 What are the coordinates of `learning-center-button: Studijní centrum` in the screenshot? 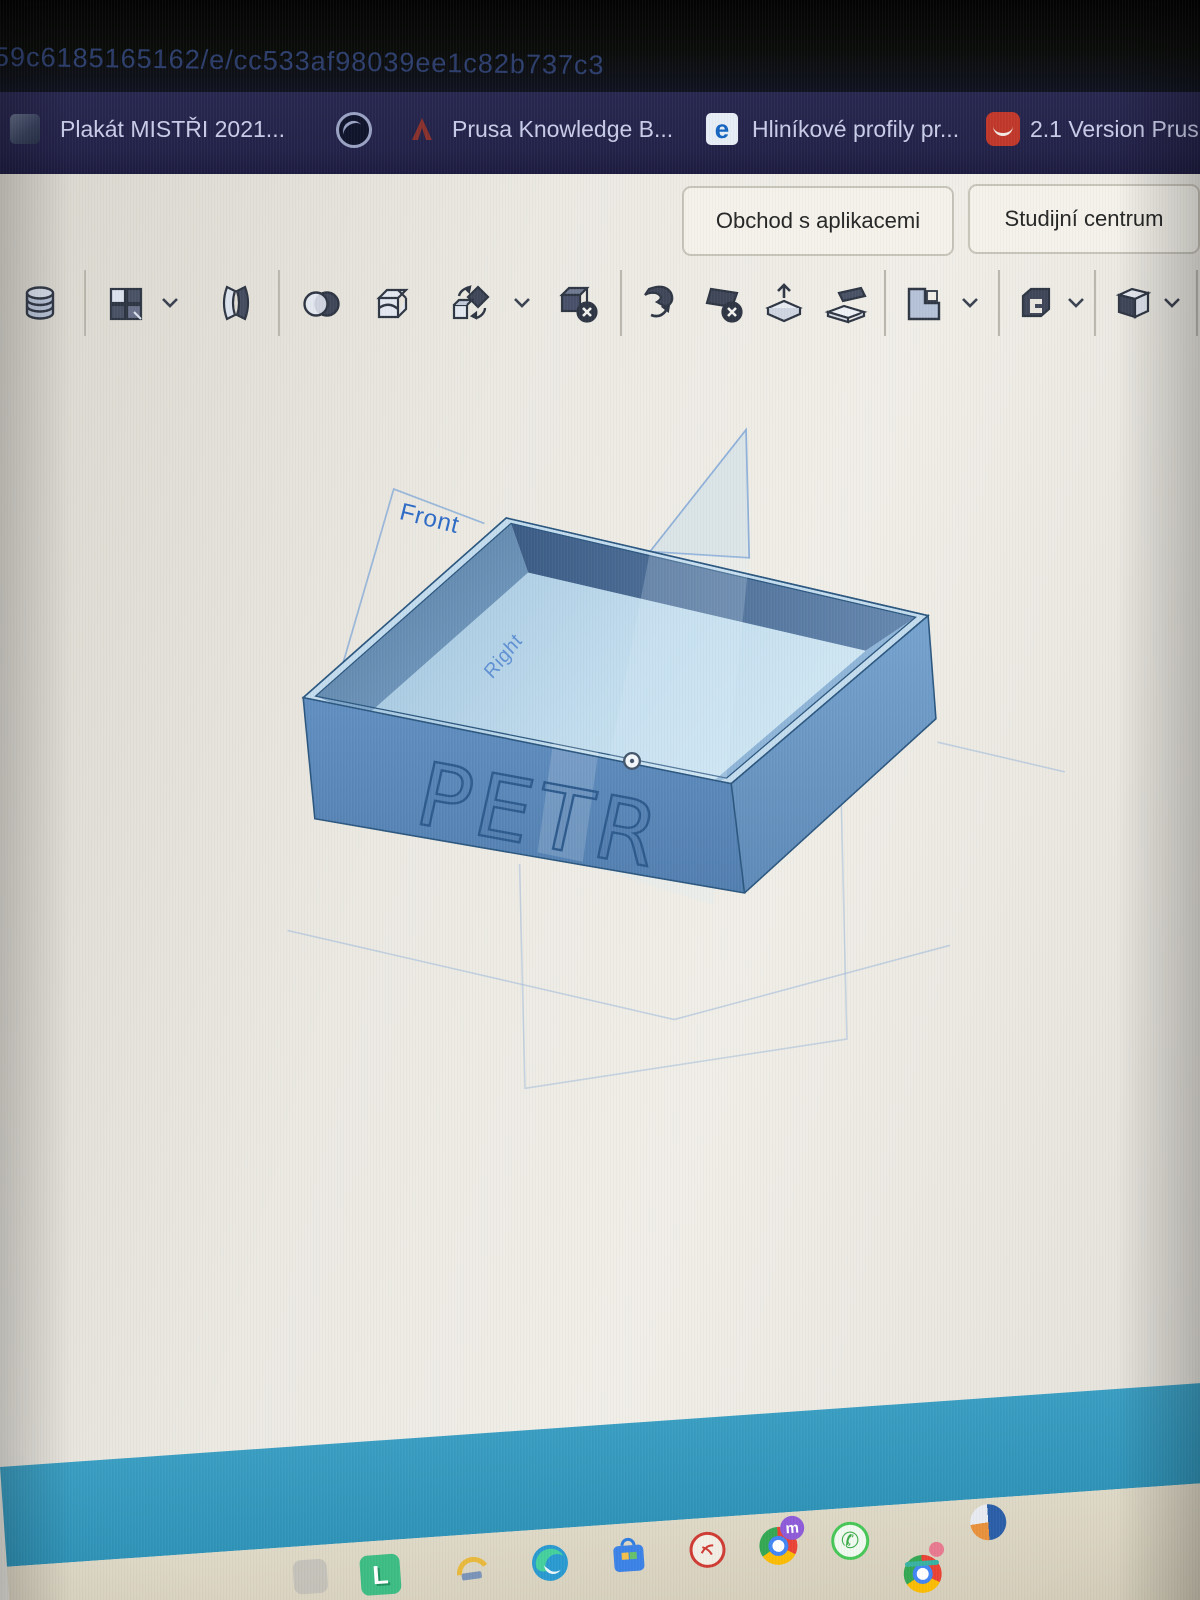 It's located at (1084, 219).